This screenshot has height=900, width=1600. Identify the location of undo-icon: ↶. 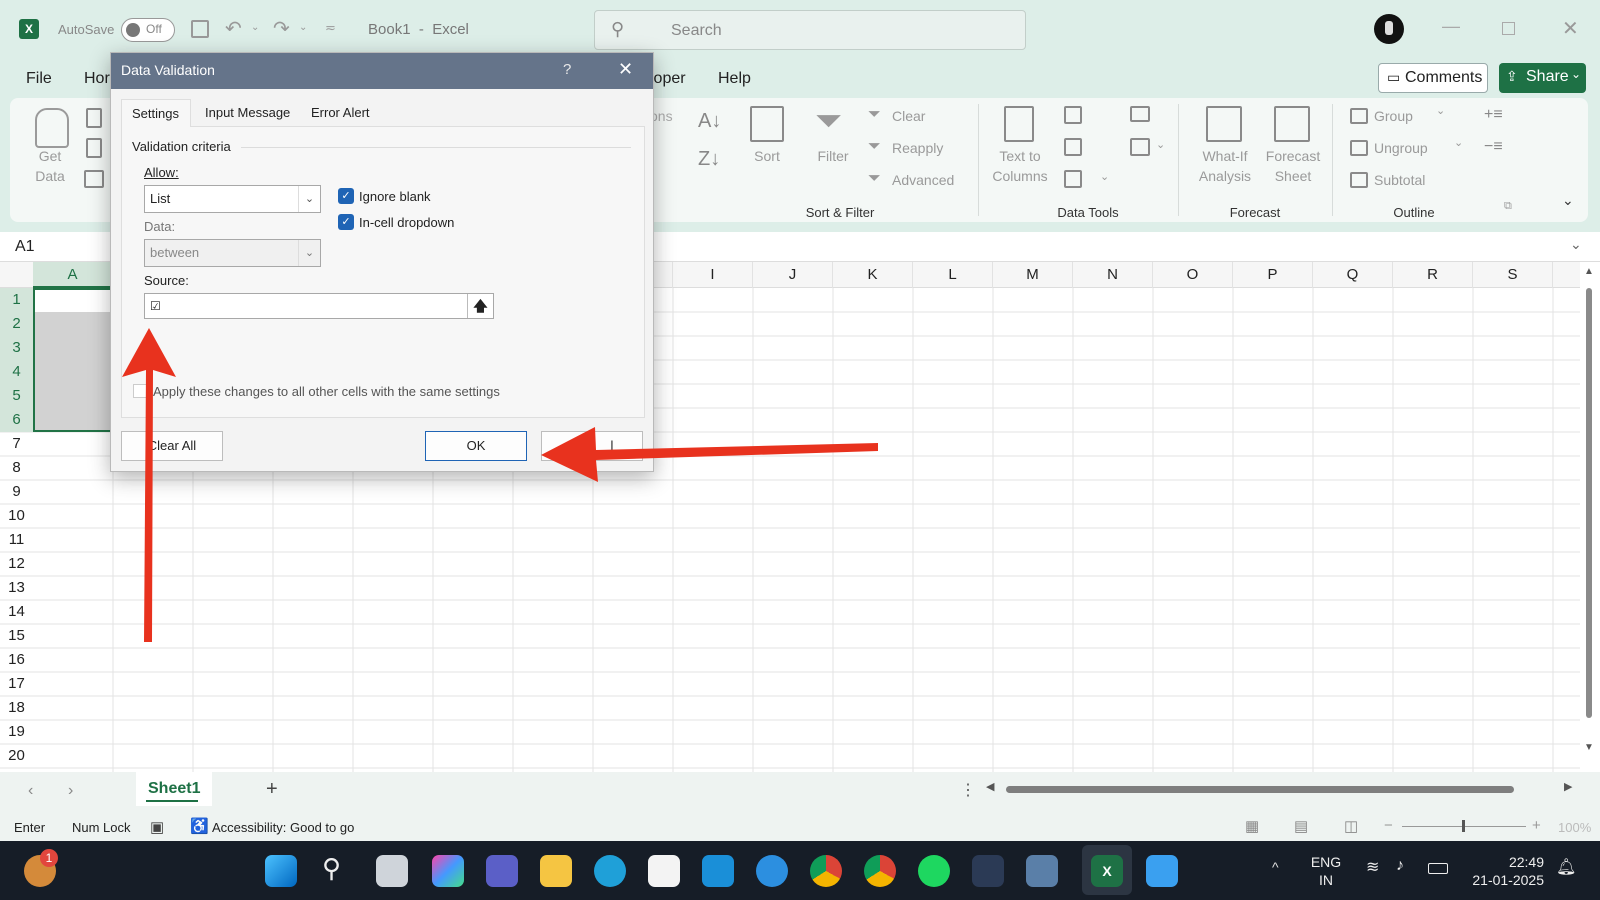
(233, 28).